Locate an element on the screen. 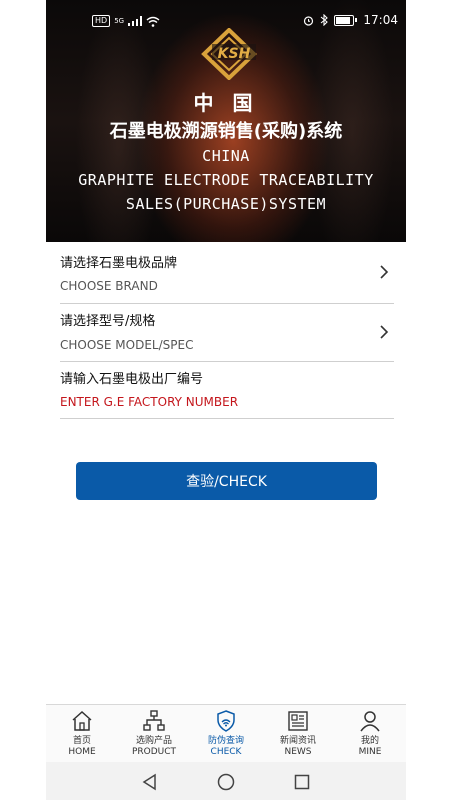 The image size is (450, 800). system-nav-bar is located at coordinates (226, 781).